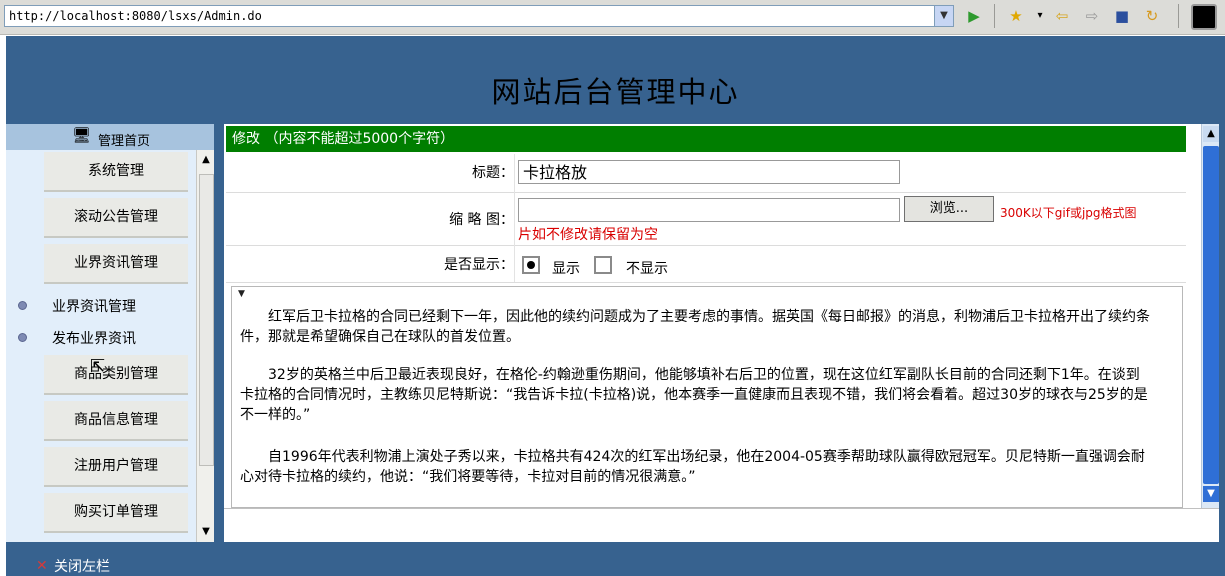  Describe the element at coordinates (82, 566) in the screenshot. I see `close-sidebar-link: 关闭左栏` at that location.